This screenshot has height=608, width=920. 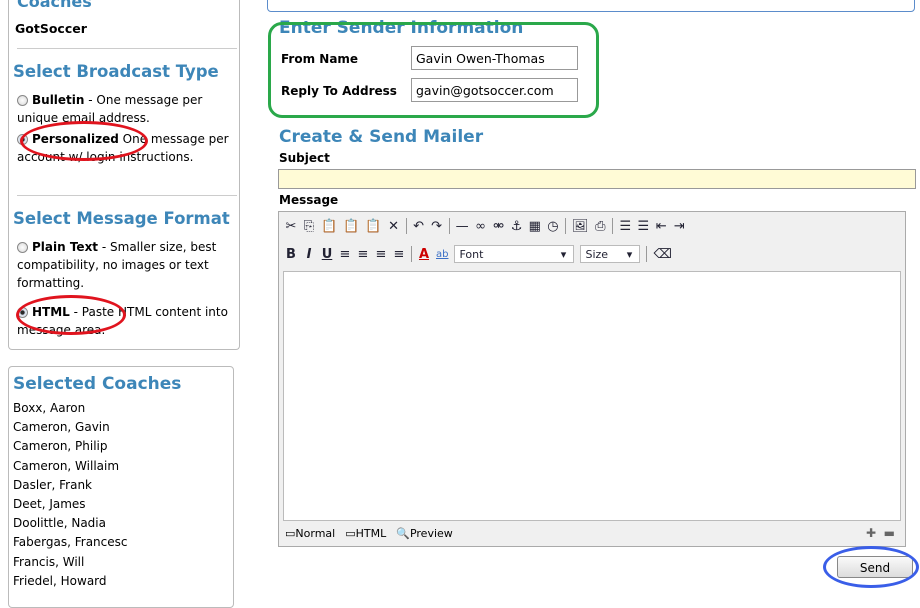 I want to click on selected-coaches-heading: Selected Coaches, so click(x=97, y=384).